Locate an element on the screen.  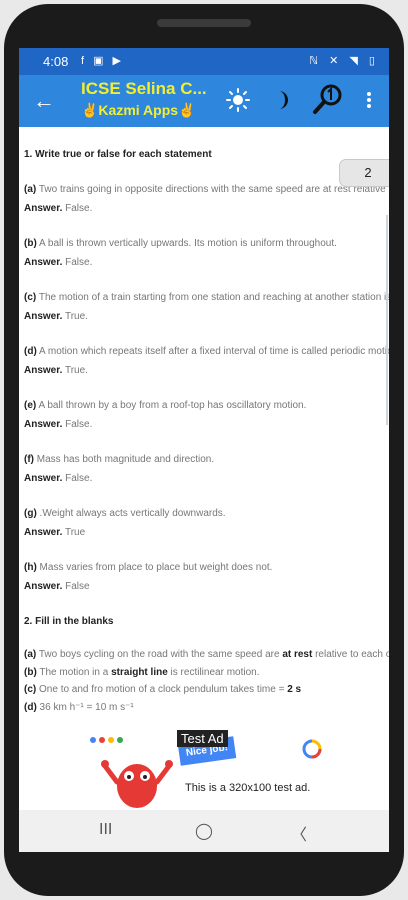
app-bar: ← ICSE Selina C... ✌Kazmi Apps✌ is located at coordinates (204, 101).